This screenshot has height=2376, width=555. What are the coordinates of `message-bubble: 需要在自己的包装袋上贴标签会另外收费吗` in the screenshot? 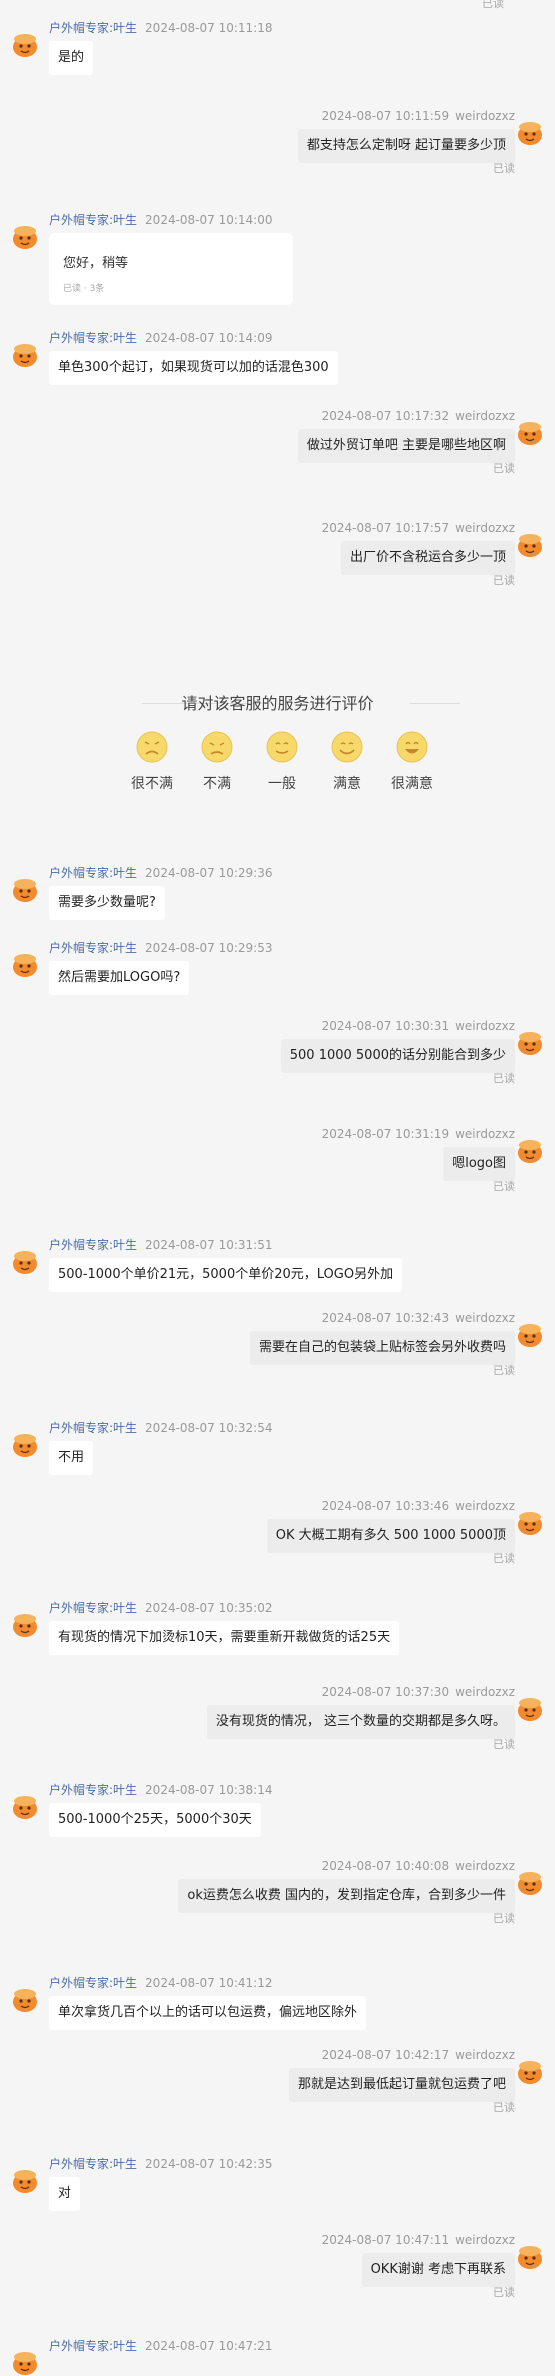 It's located at (382, 1348).